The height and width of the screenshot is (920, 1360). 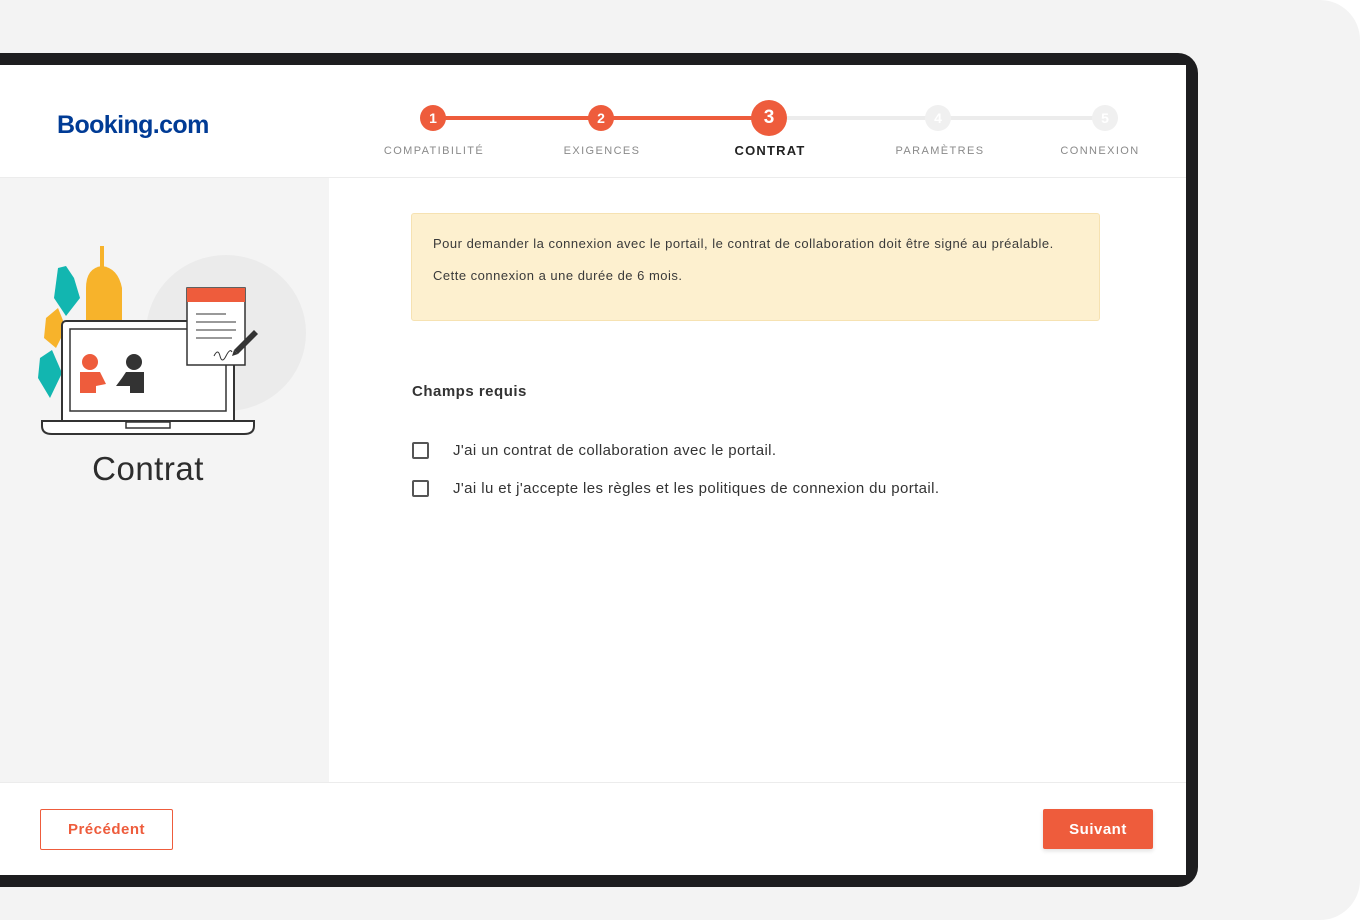 I want to click on step-2-dot: 2, so click(x=601, y=118).